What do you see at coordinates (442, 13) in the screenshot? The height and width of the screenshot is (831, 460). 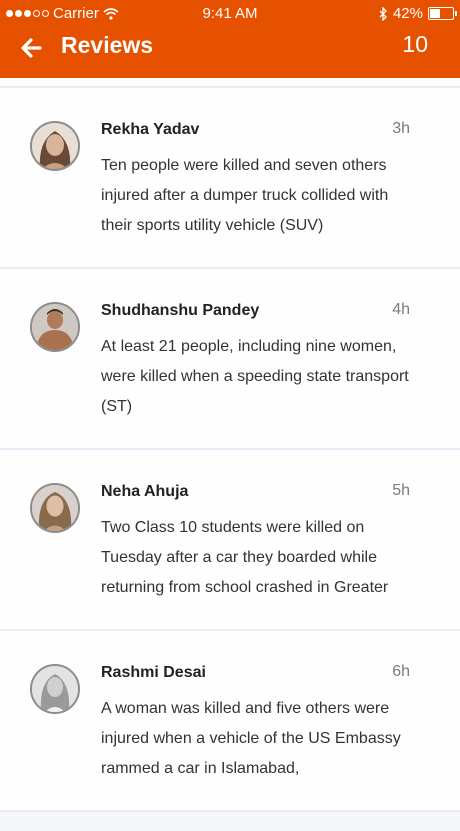 I see `battery-icon` at bounding box center [442, 13].